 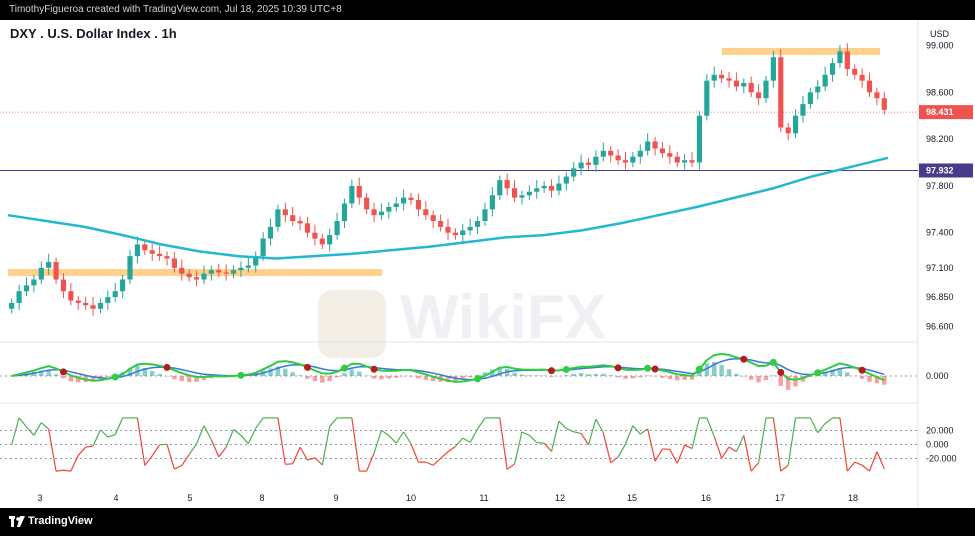 What do you see at coordinates (940, 112) in the screenshot?
I see `last-price-label: 98.431` at bounding box center [940, 112].